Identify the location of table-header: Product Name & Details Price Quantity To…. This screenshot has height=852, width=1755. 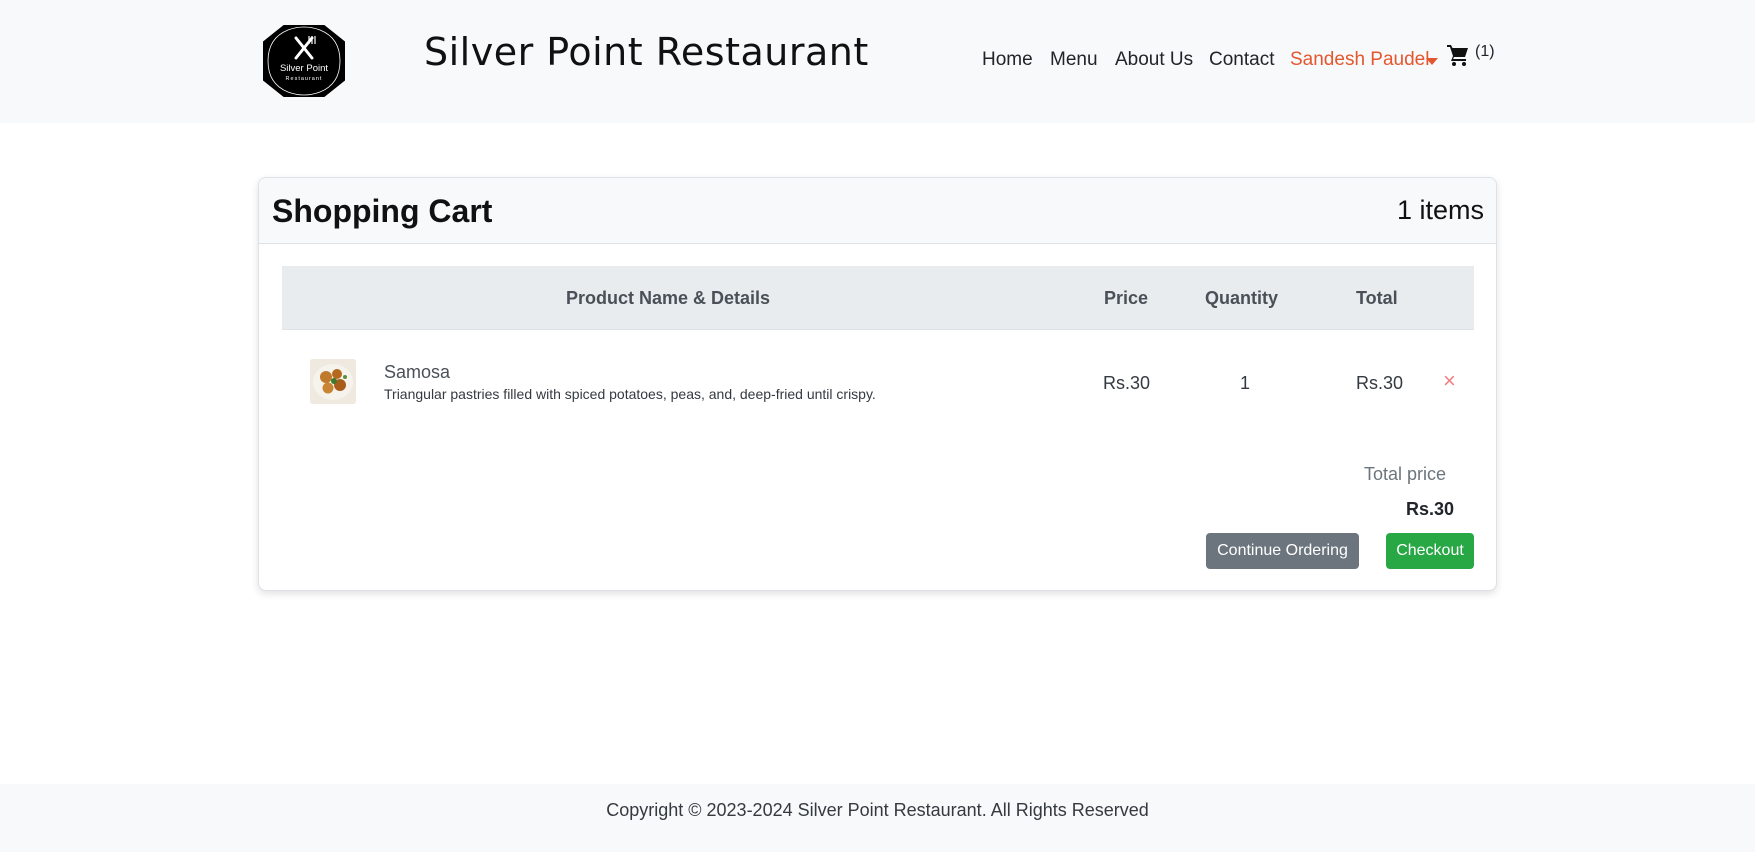
(878, 298).